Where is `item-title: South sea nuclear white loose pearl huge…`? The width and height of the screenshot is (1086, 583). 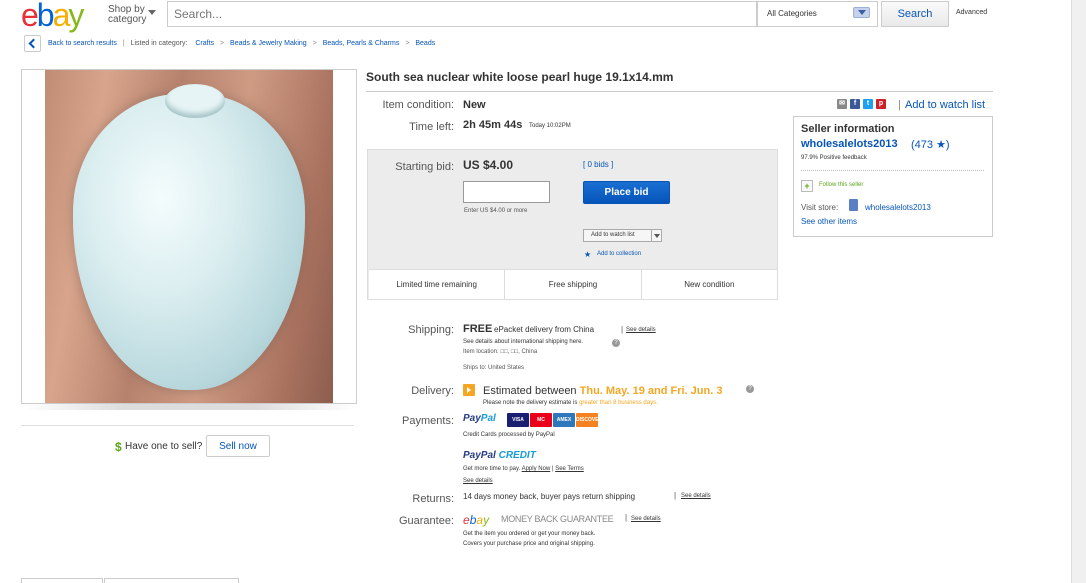
item-title: South sea nuclear white loose pearl huge… is located at coordinates (520, 77).